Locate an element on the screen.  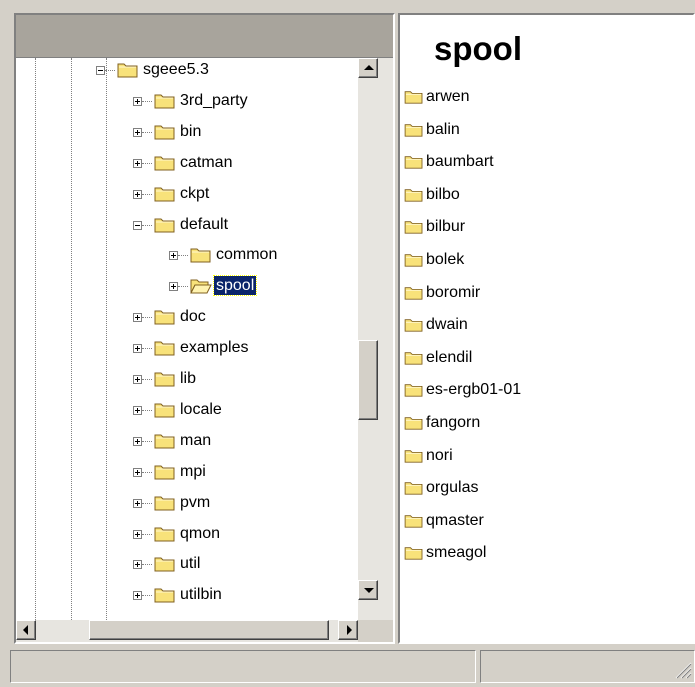
tree-item-label: common is located at coordinates (247, 254).